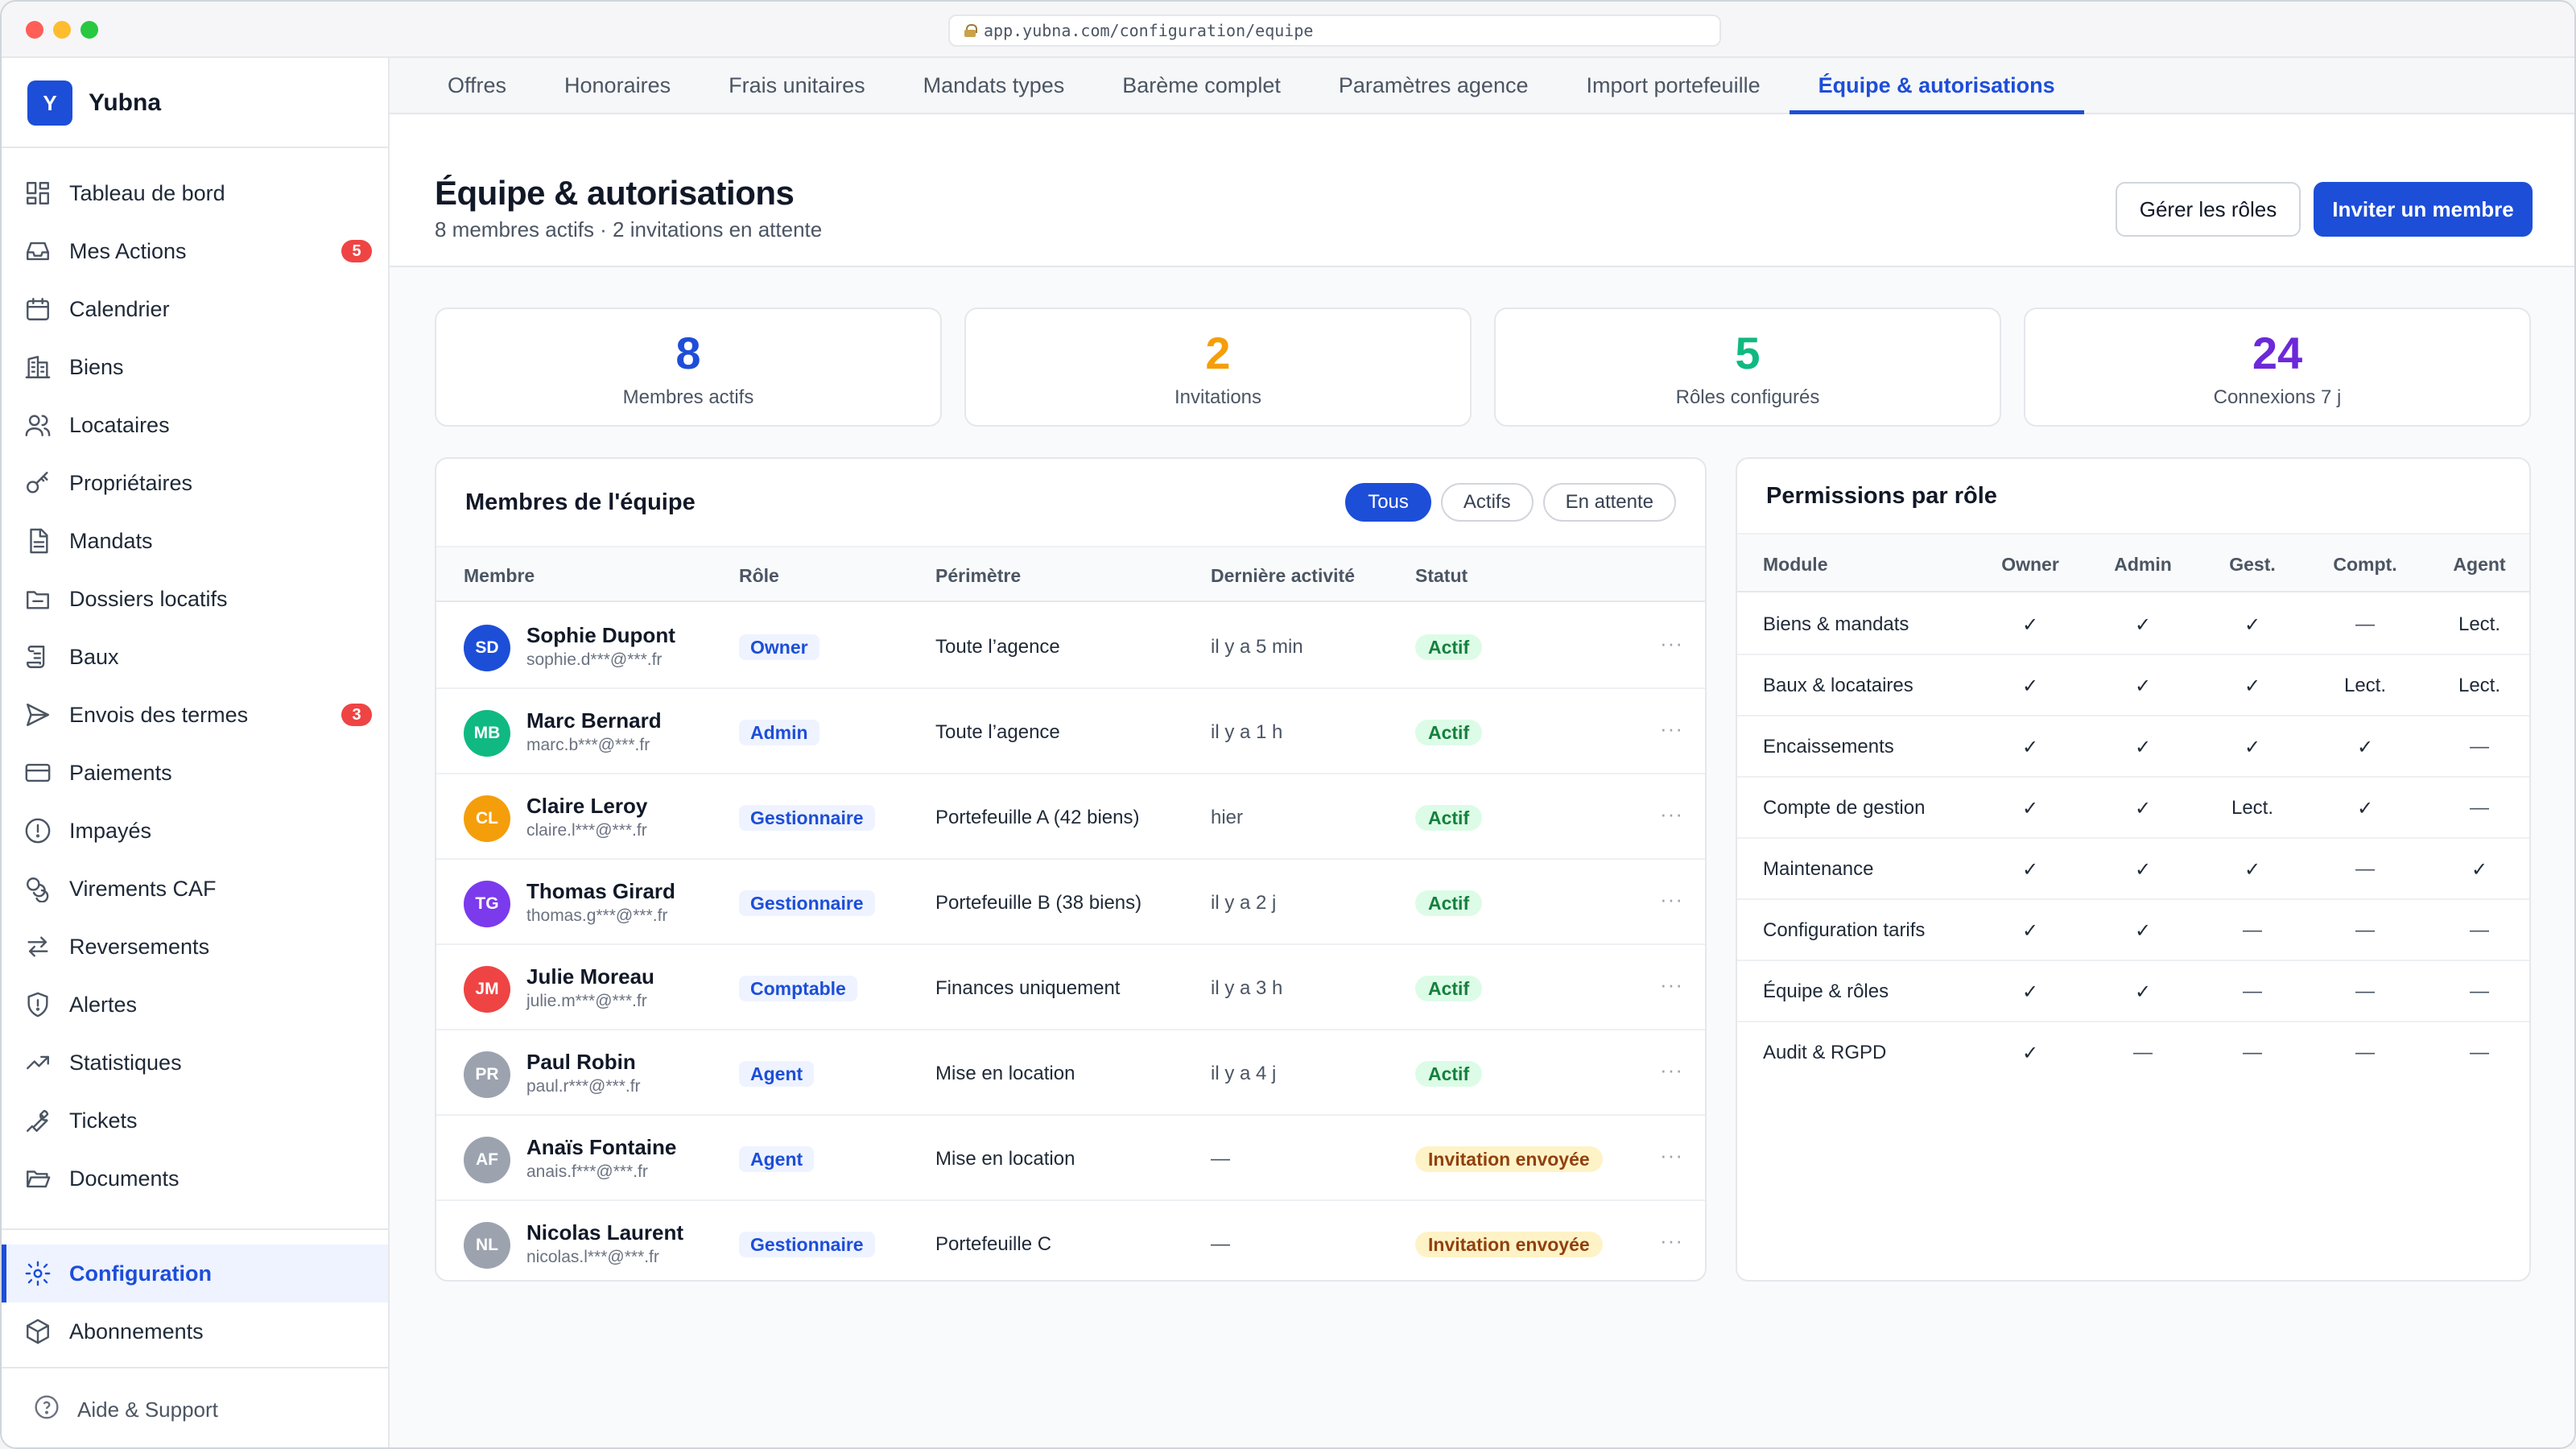 The width and height of the screenshot is (2576, 1449). I want to click on calendar-icon, so click(38, 309).